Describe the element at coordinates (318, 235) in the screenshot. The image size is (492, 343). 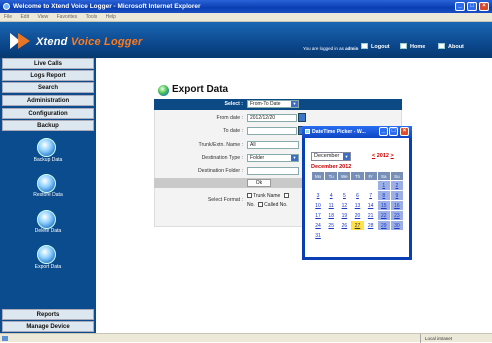
I see `calendar-day-cell: 31` at that location.